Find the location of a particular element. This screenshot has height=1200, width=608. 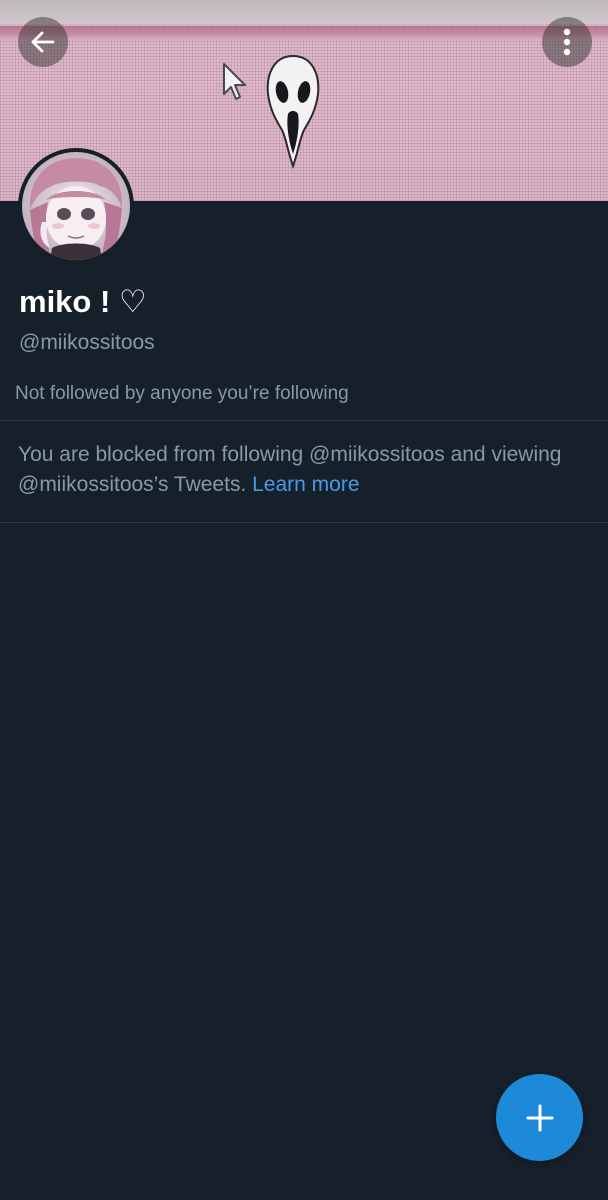

more-options-button is located at coordinates (567, 42).